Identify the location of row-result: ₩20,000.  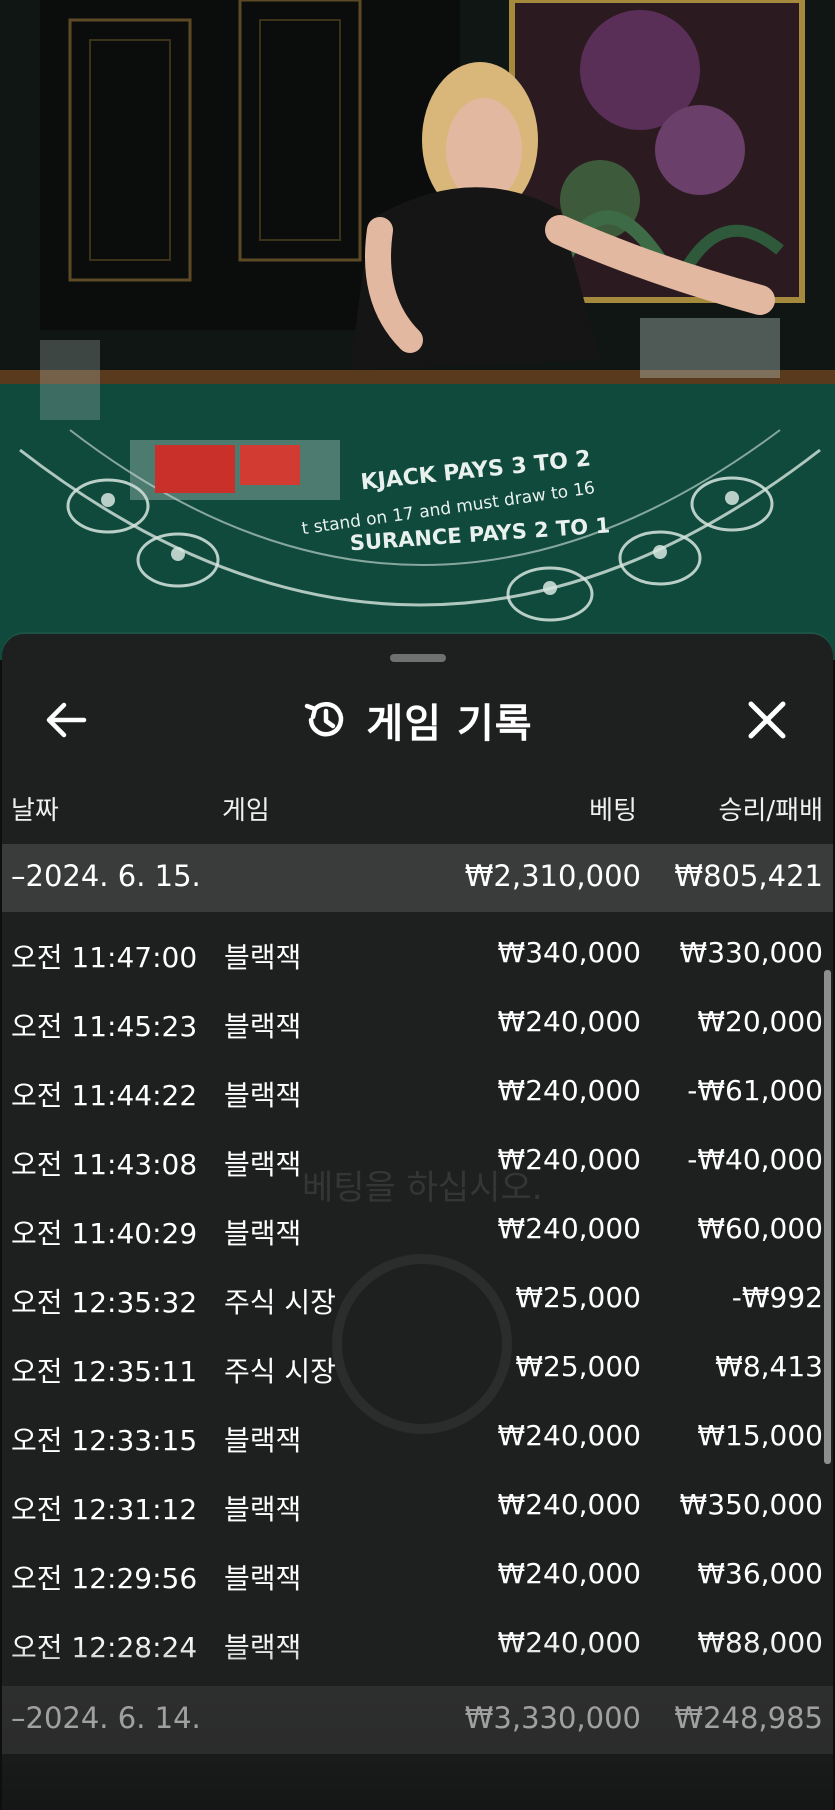
(760, 1021).